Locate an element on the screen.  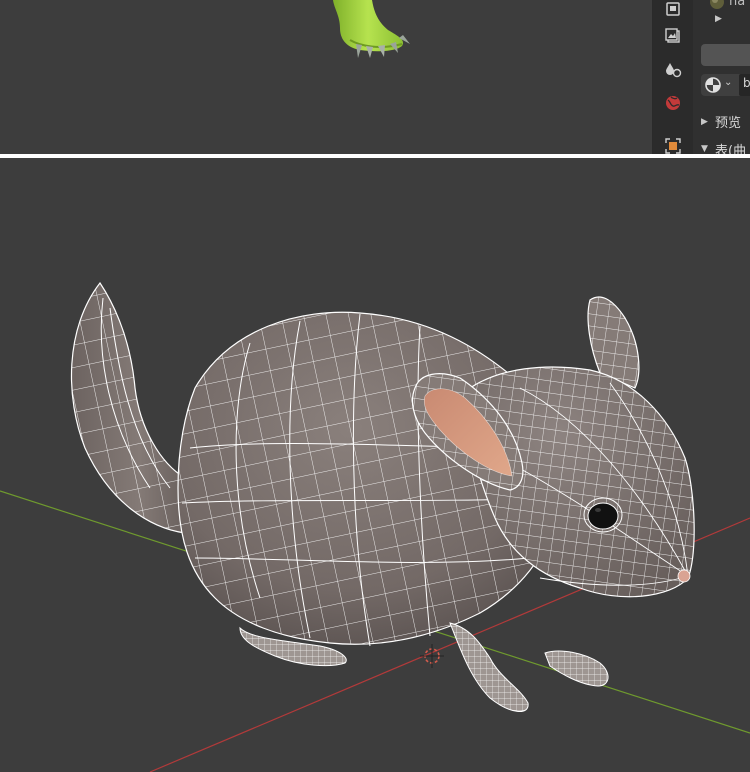
physics-drops-icon is located at coordinates (673, 70).